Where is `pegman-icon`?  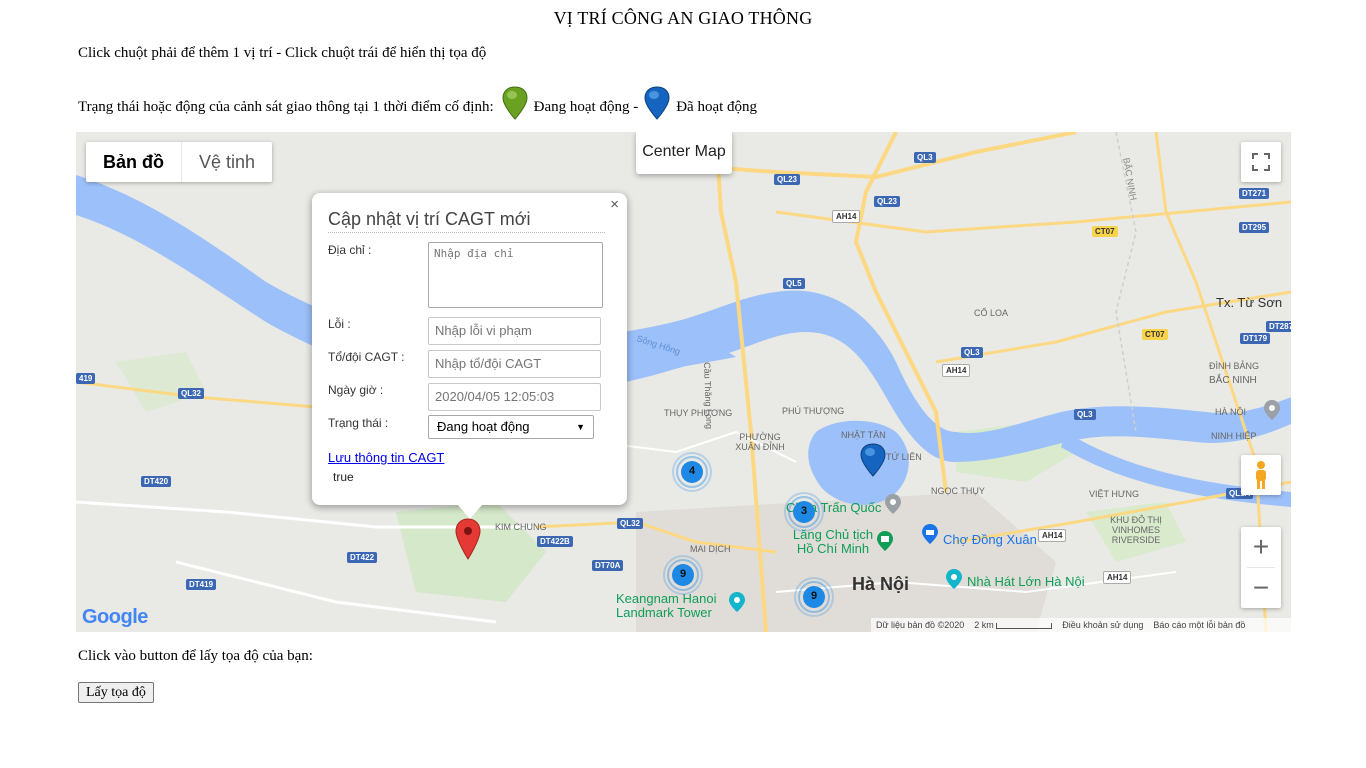 pegman-icon is located at coordinates (1261, 475).